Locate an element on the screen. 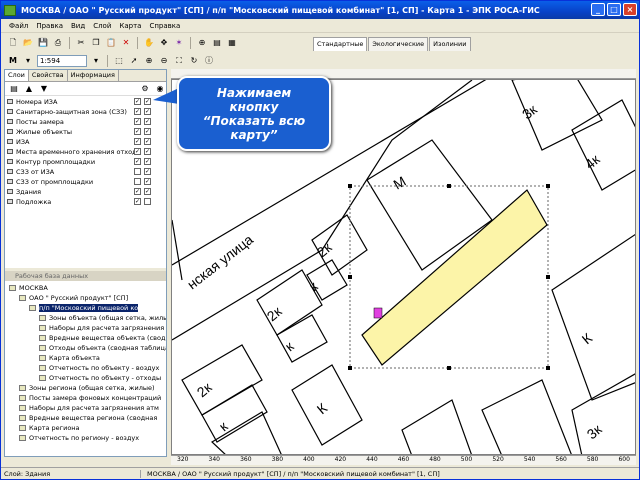 This screenshot has height=480, width=640. open-icon: 📂 is located at coordinates (28, 43).